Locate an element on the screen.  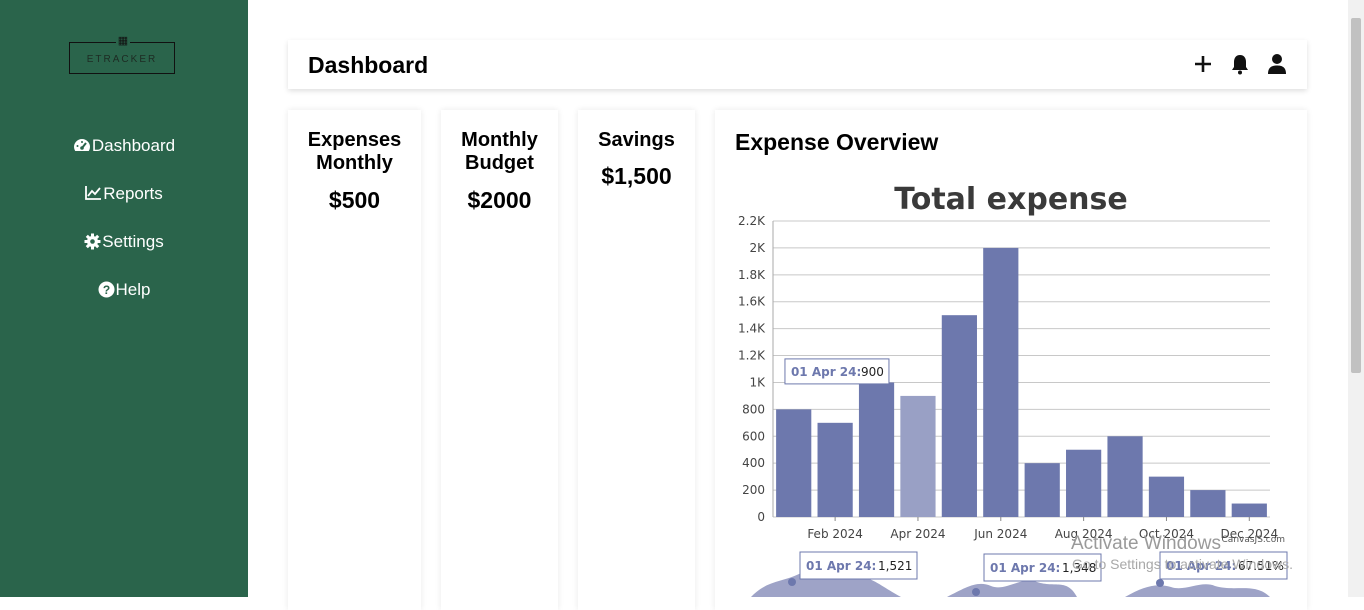
card-title-line: Expenses is located at coordinates (354, 140).